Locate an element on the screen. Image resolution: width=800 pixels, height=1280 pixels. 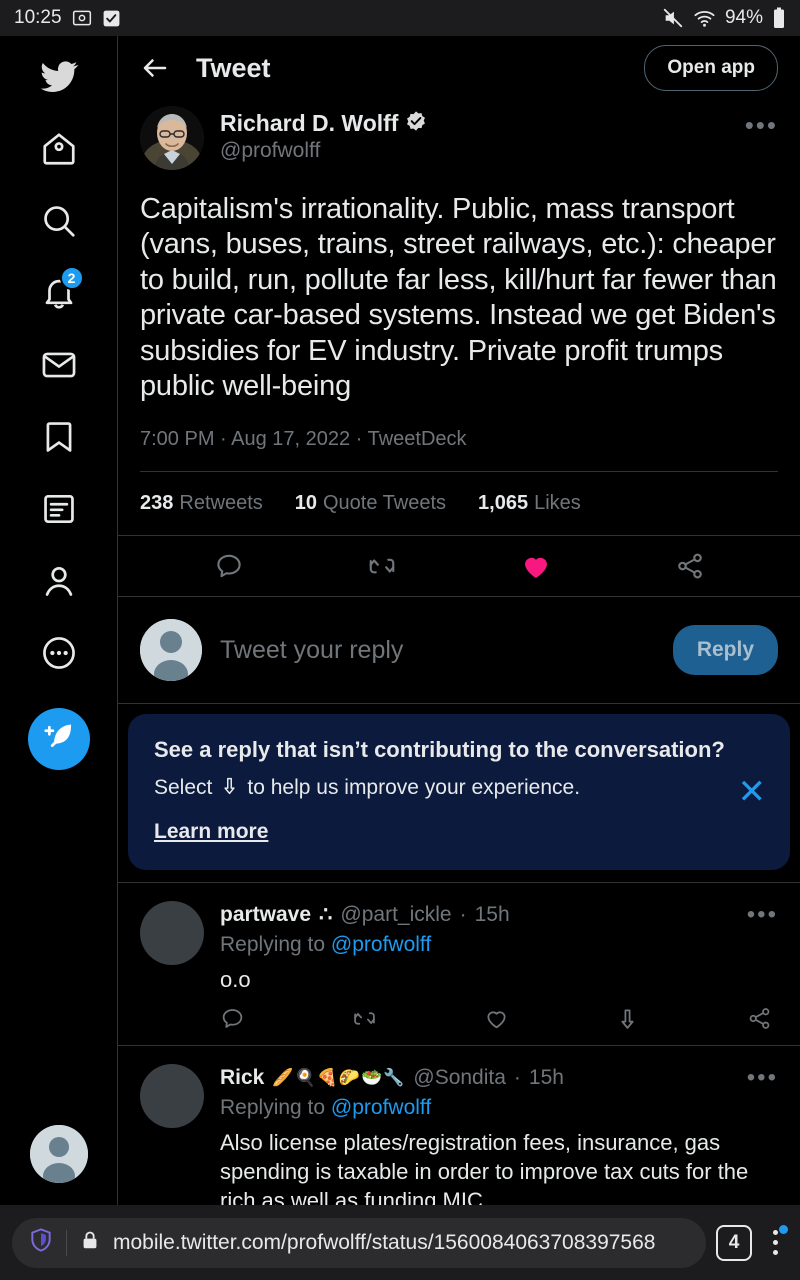
notification-badge: 2 is located at coordinates (71, 278).